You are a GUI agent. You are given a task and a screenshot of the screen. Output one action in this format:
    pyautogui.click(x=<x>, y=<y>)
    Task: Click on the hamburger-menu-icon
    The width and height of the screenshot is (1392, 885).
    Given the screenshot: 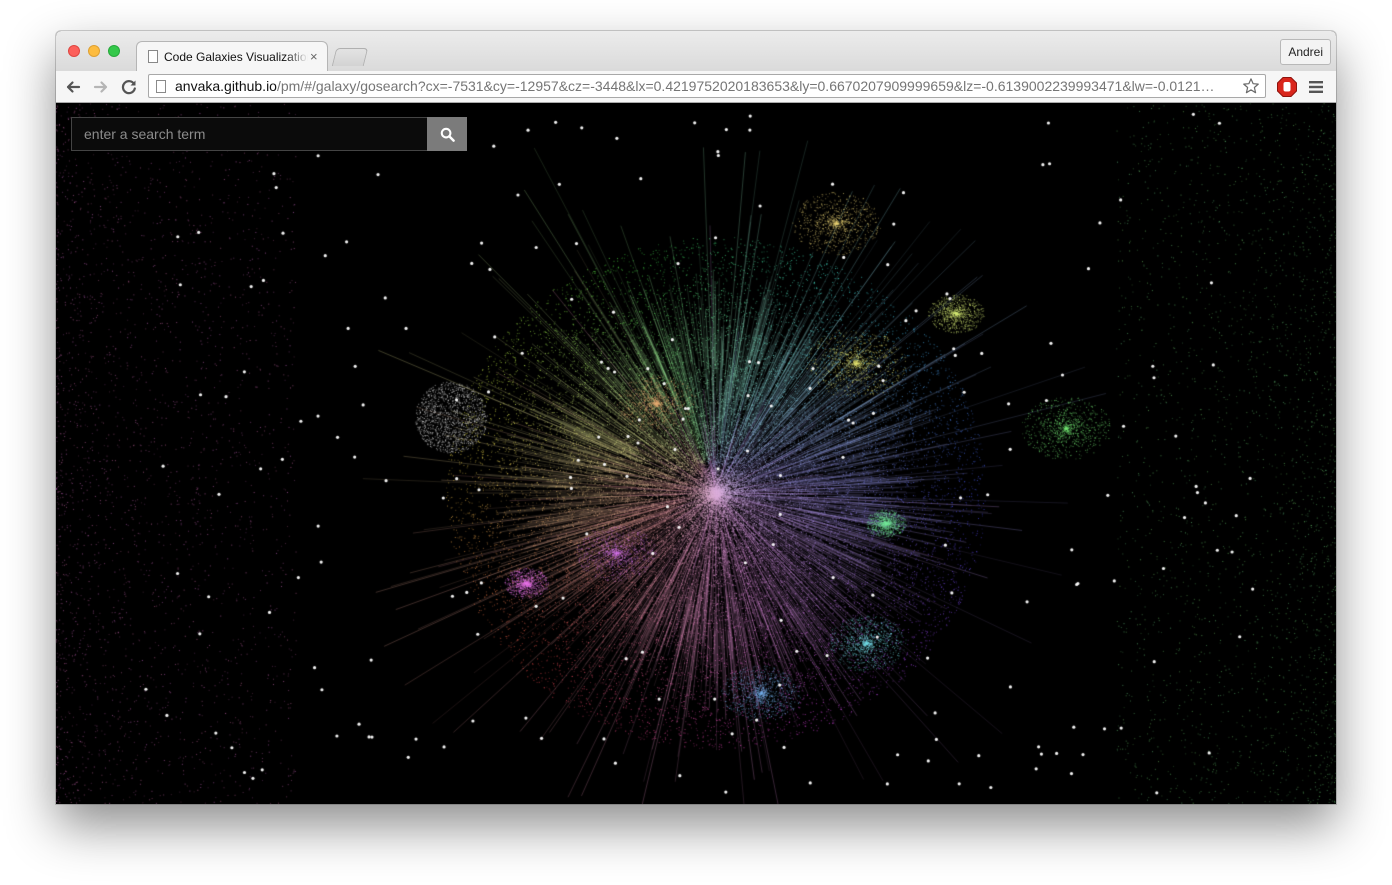 What is the action you would take?
    pyautogui.click(x=1316, y=87)
    